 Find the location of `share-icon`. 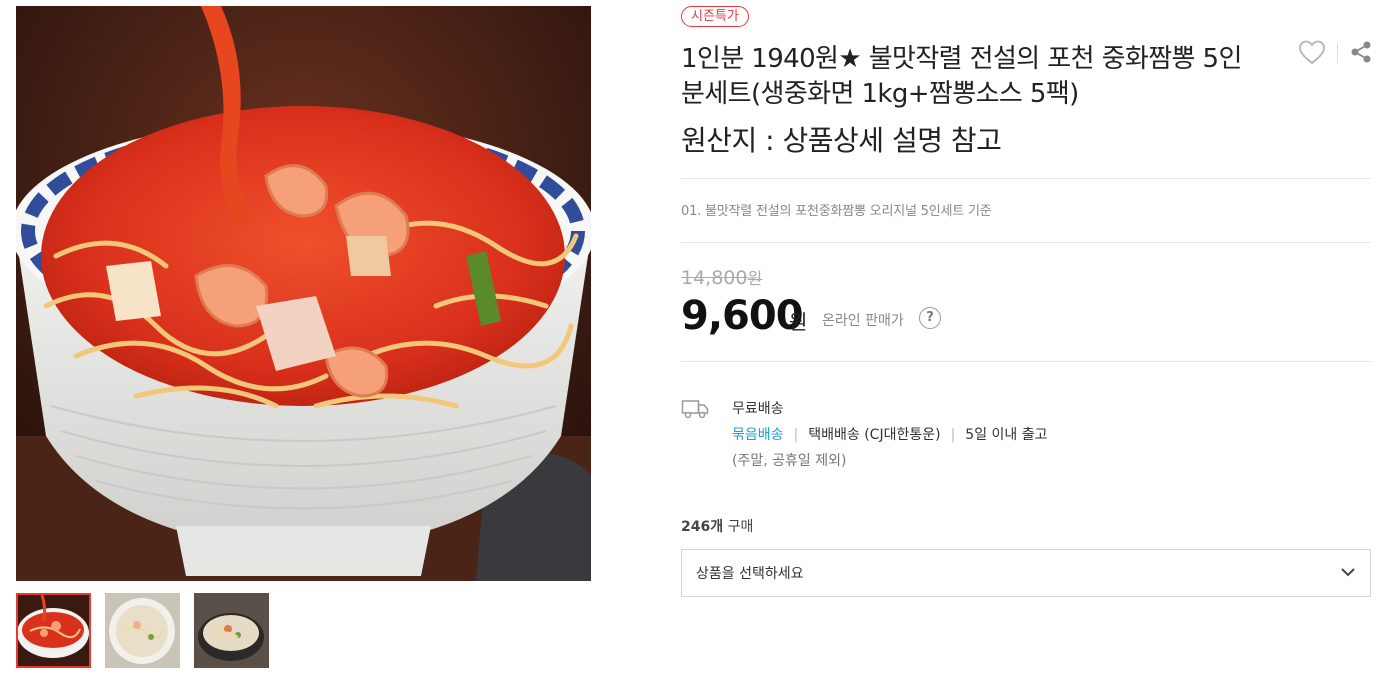

share-icon is located at coordinates (1361, 52).